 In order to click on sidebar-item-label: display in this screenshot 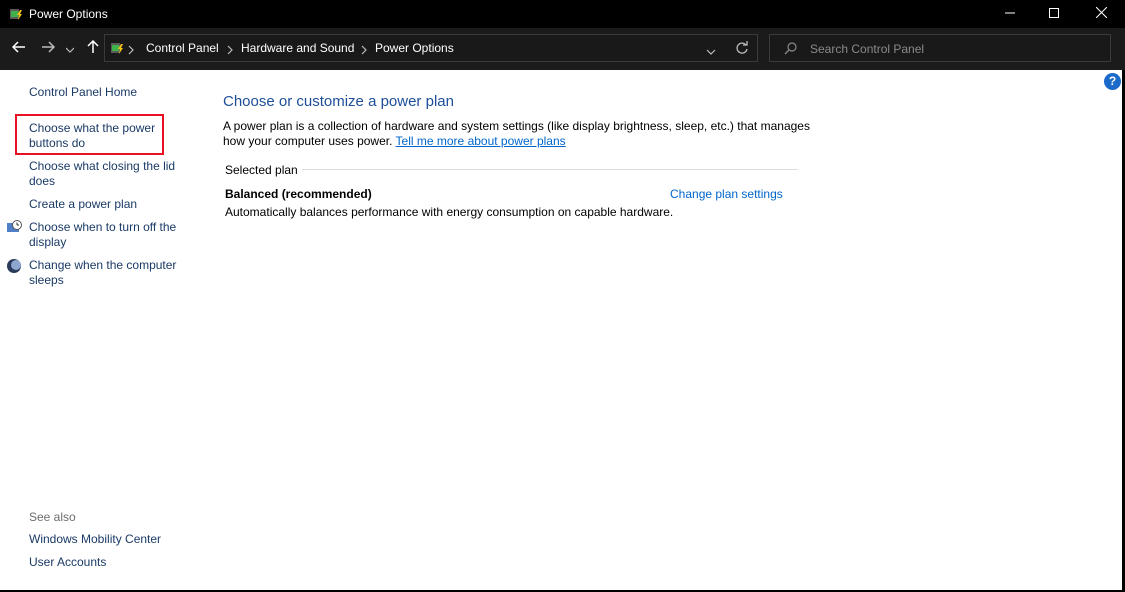, I will do `click(48, 242)`.